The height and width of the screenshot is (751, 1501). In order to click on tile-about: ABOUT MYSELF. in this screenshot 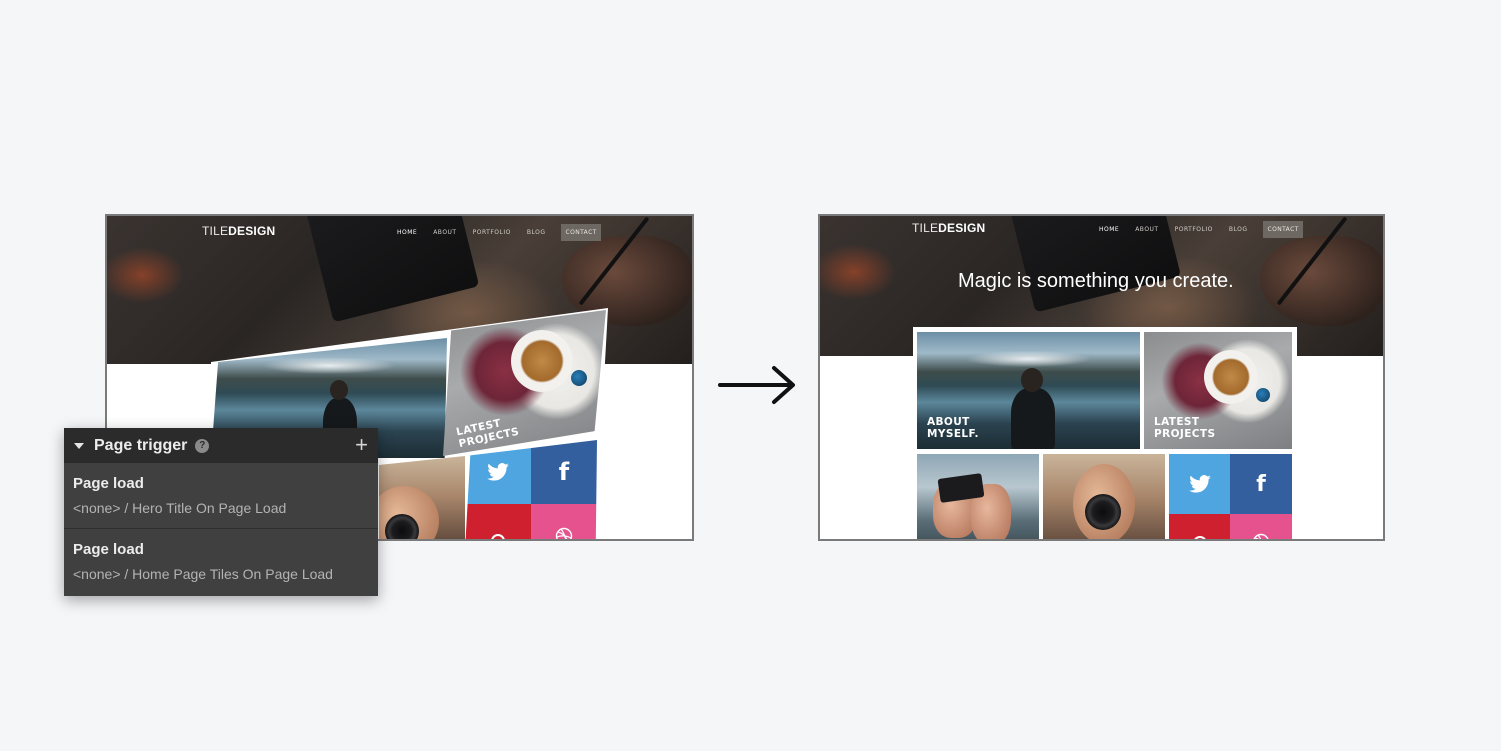, I will do `click(1028, 390)`.